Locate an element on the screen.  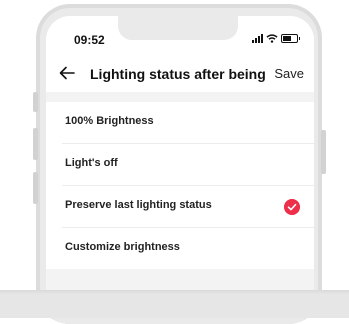
volume-down-button is located at coordinates (35, 188).